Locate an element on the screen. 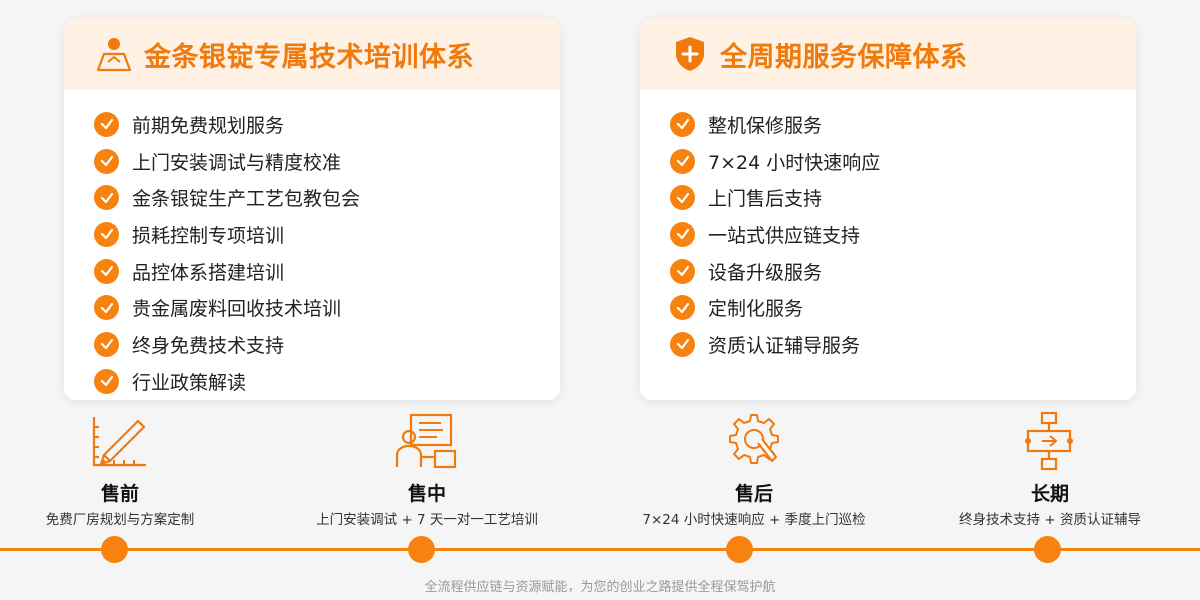  stage-desc: 终身技术支持 + 资质认证辅导 is located at coordinates (1050, 520).